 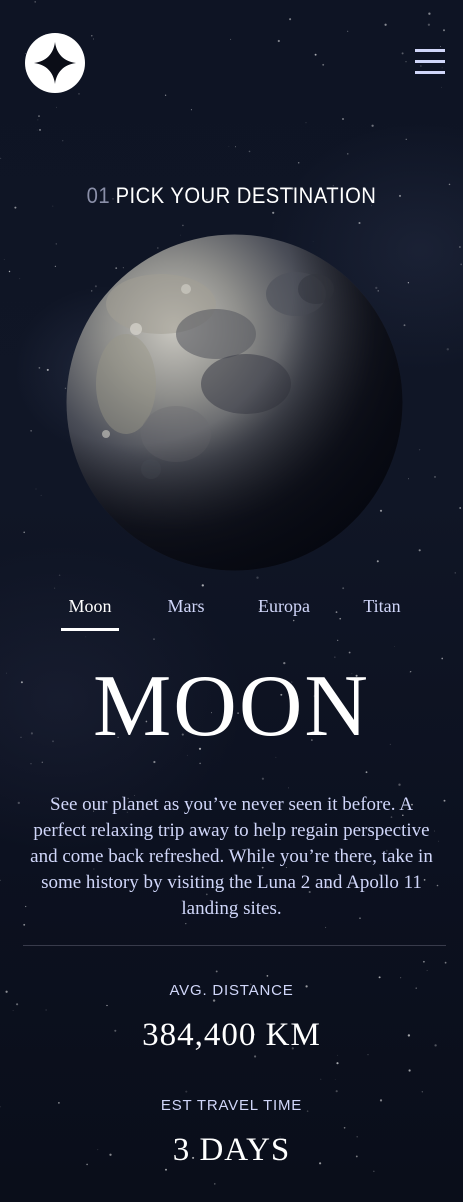 I want to click on travel-time-label: EST TRAVEL TIME, so click(x=231, y=1105).